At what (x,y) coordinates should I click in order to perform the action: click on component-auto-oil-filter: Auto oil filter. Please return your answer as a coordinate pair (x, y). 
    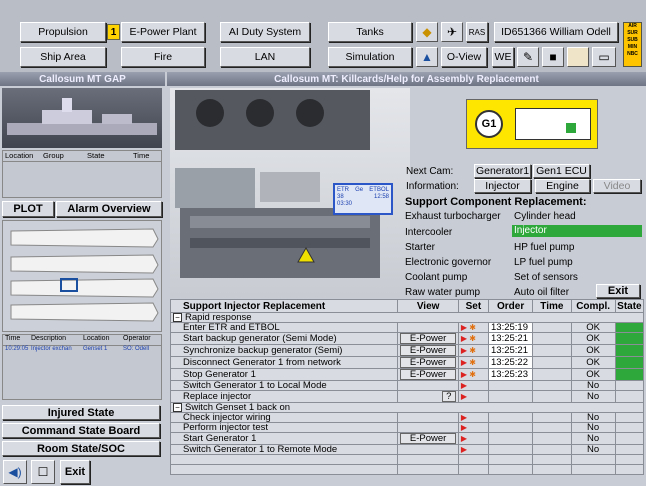
    Looking at the image, I should click on (541, 292).